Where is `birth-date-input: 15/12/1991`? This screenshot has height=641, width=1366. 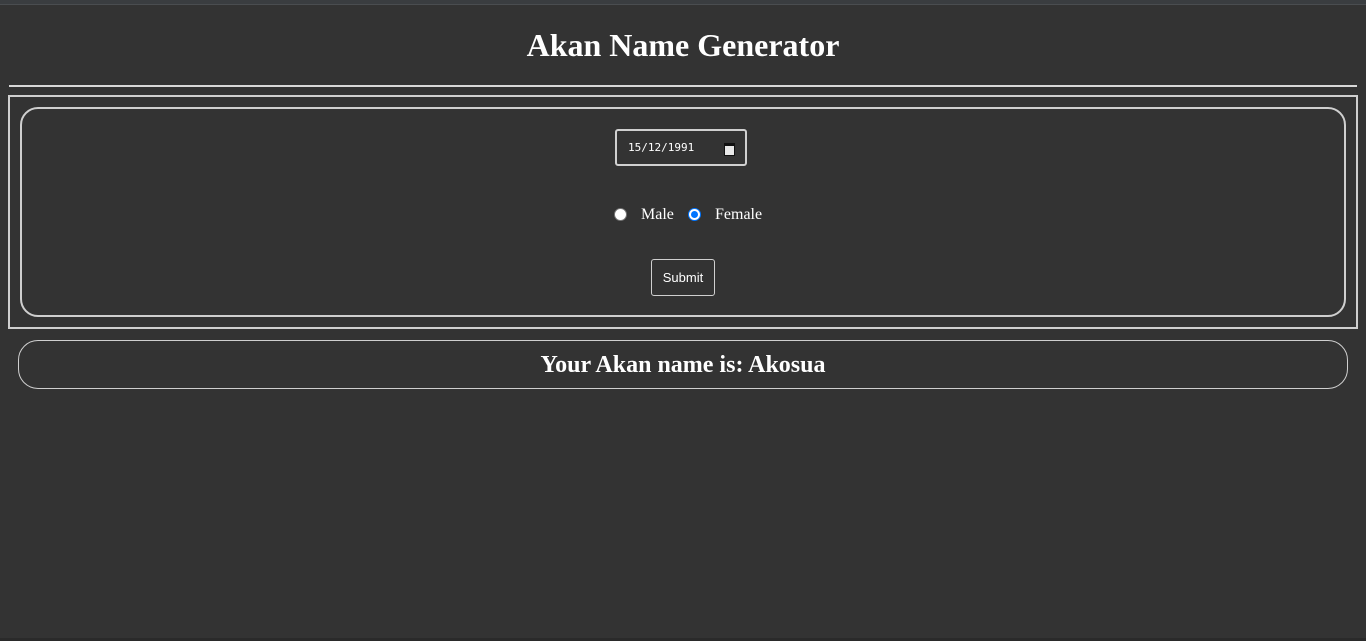
birth-date-input: 15/12/1991 is located at coordinates (681, 147).